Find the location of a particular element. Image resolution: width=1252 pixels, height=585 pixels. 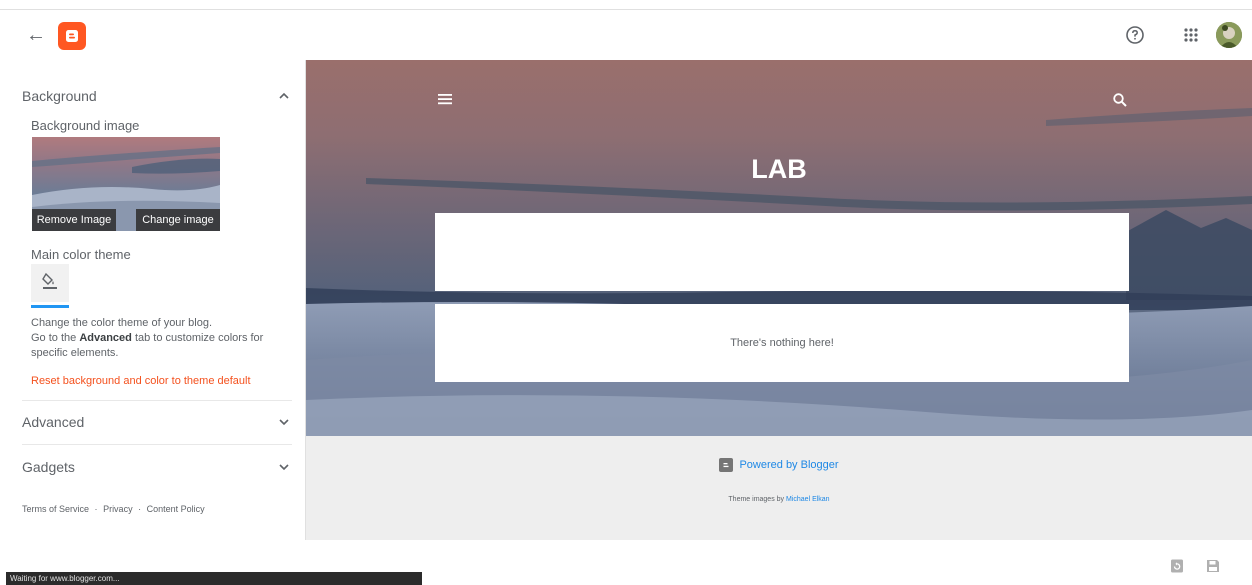

main-color-theme-label: Main color theme is located at coordinates (81, 254).